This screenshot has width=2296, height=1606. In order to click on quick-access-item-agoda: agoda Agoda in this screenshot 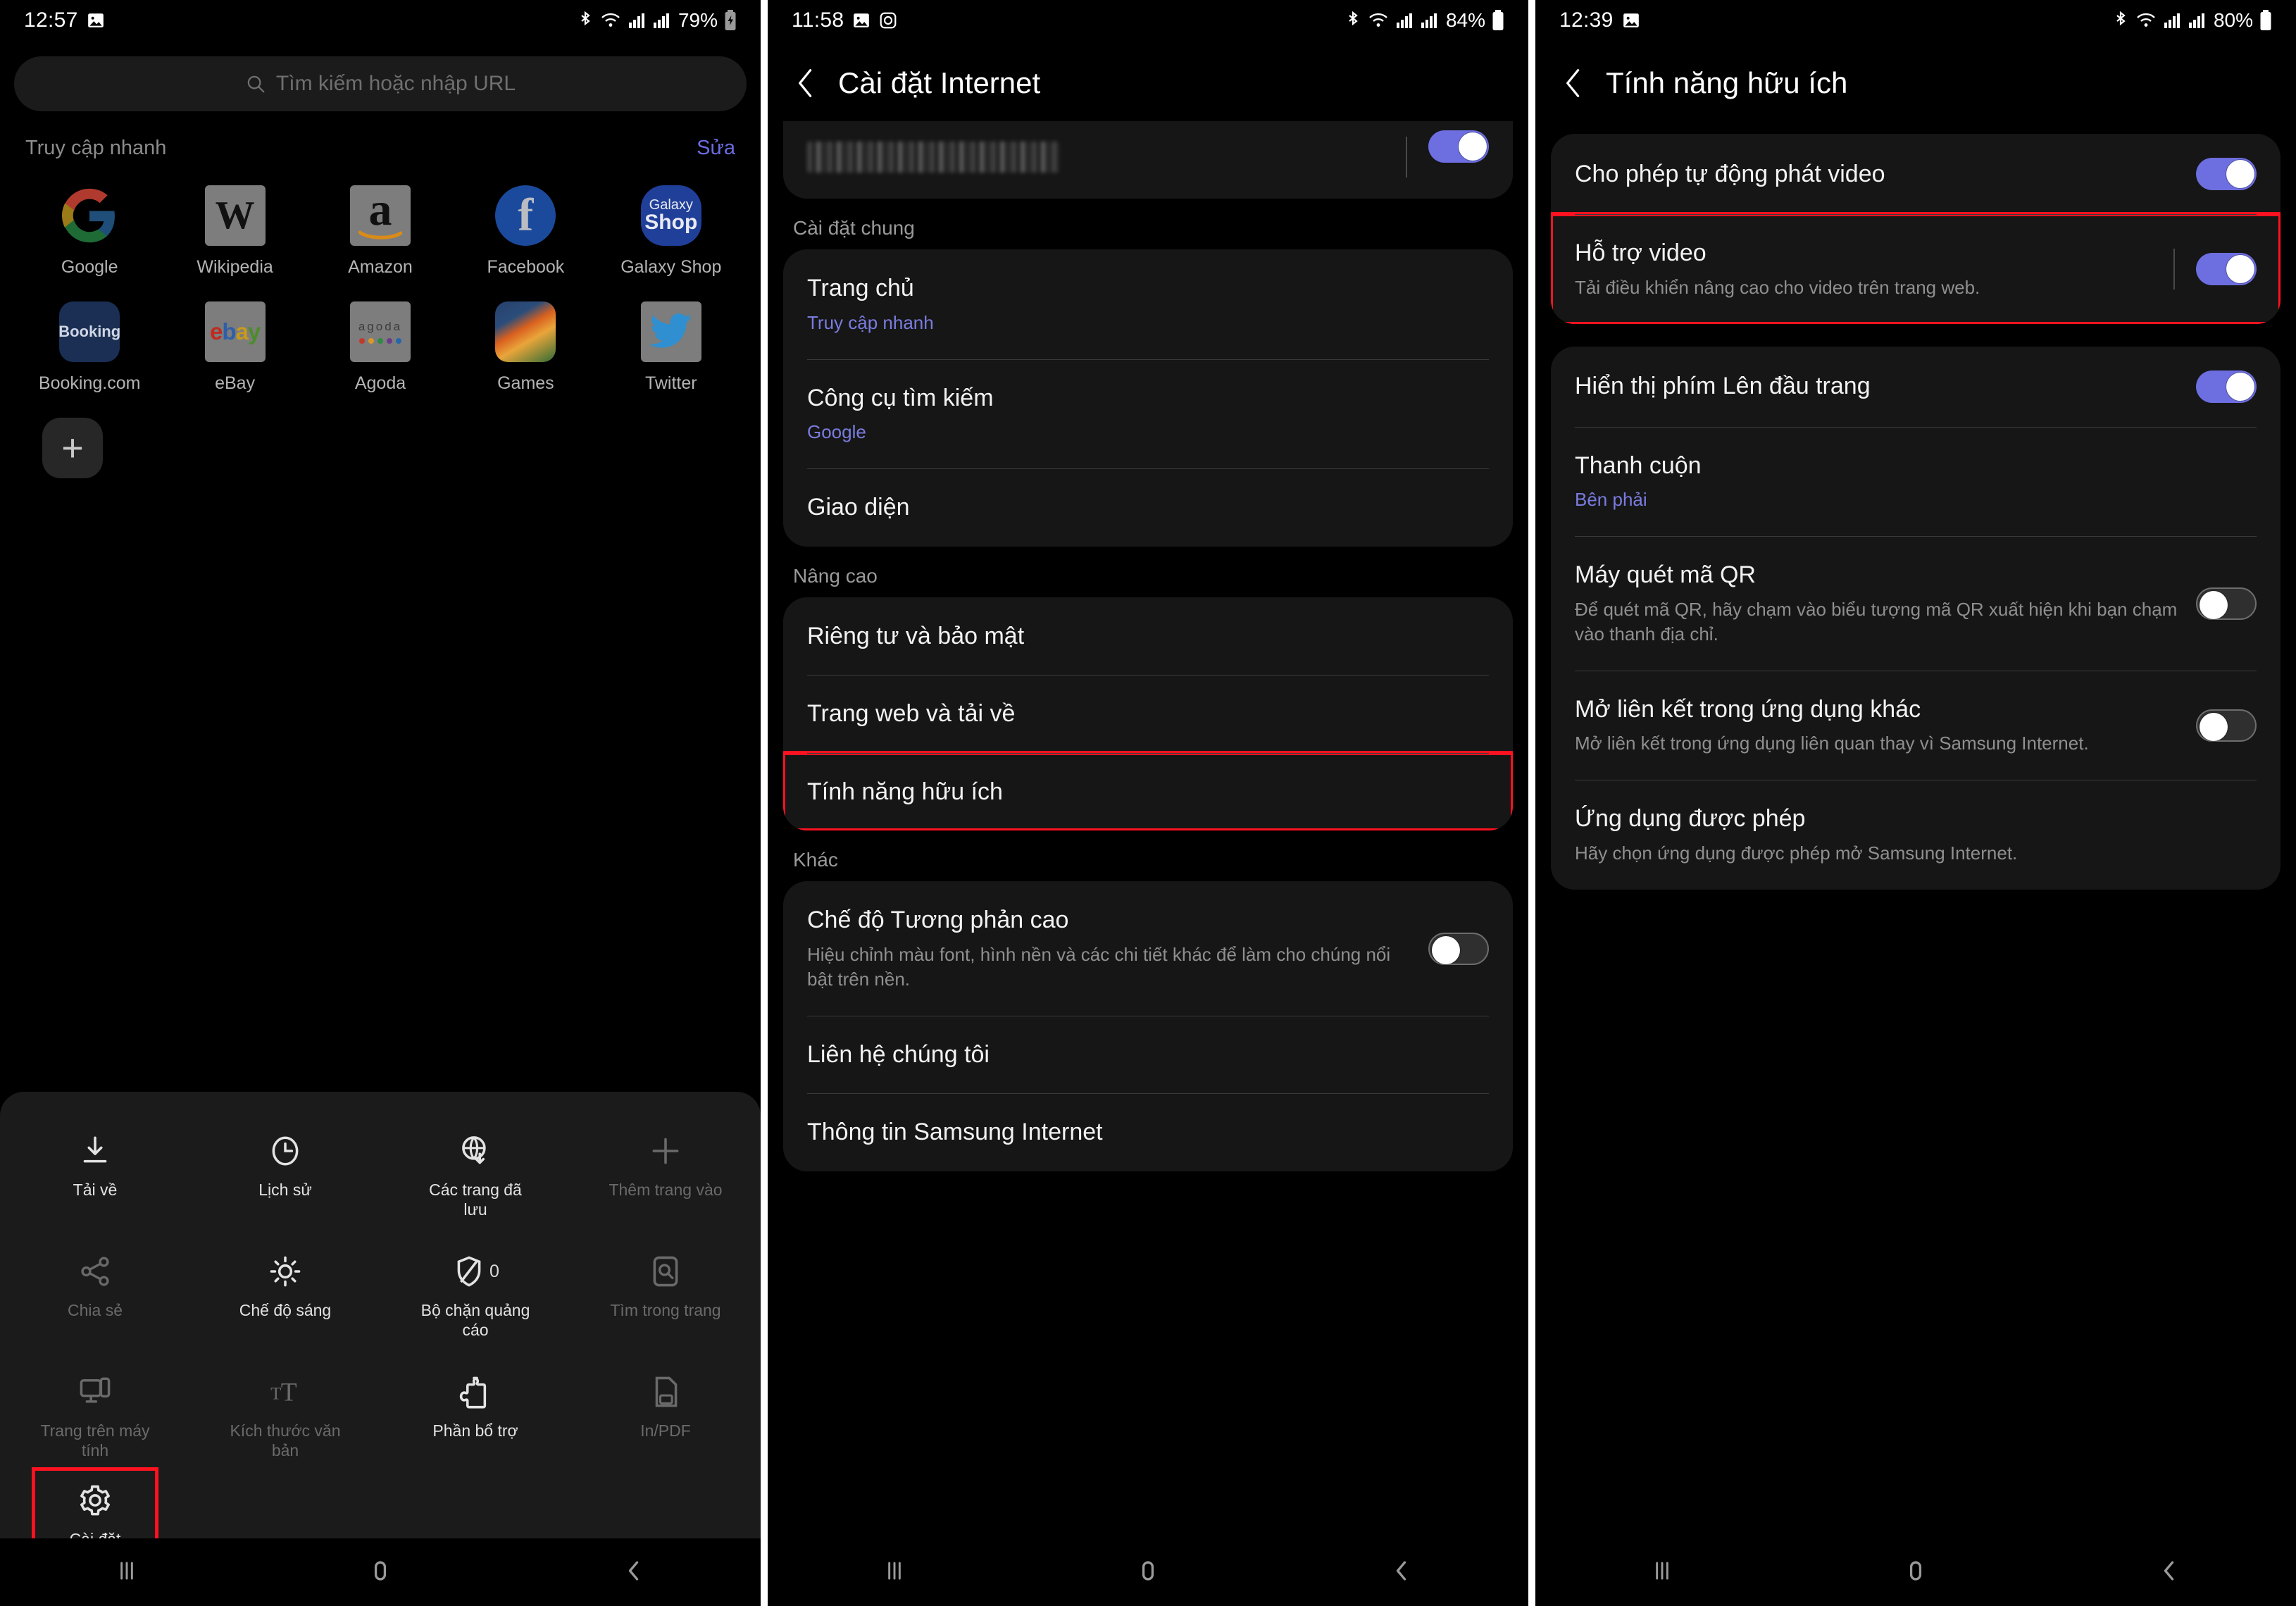, I will do `click(381, 347)`.